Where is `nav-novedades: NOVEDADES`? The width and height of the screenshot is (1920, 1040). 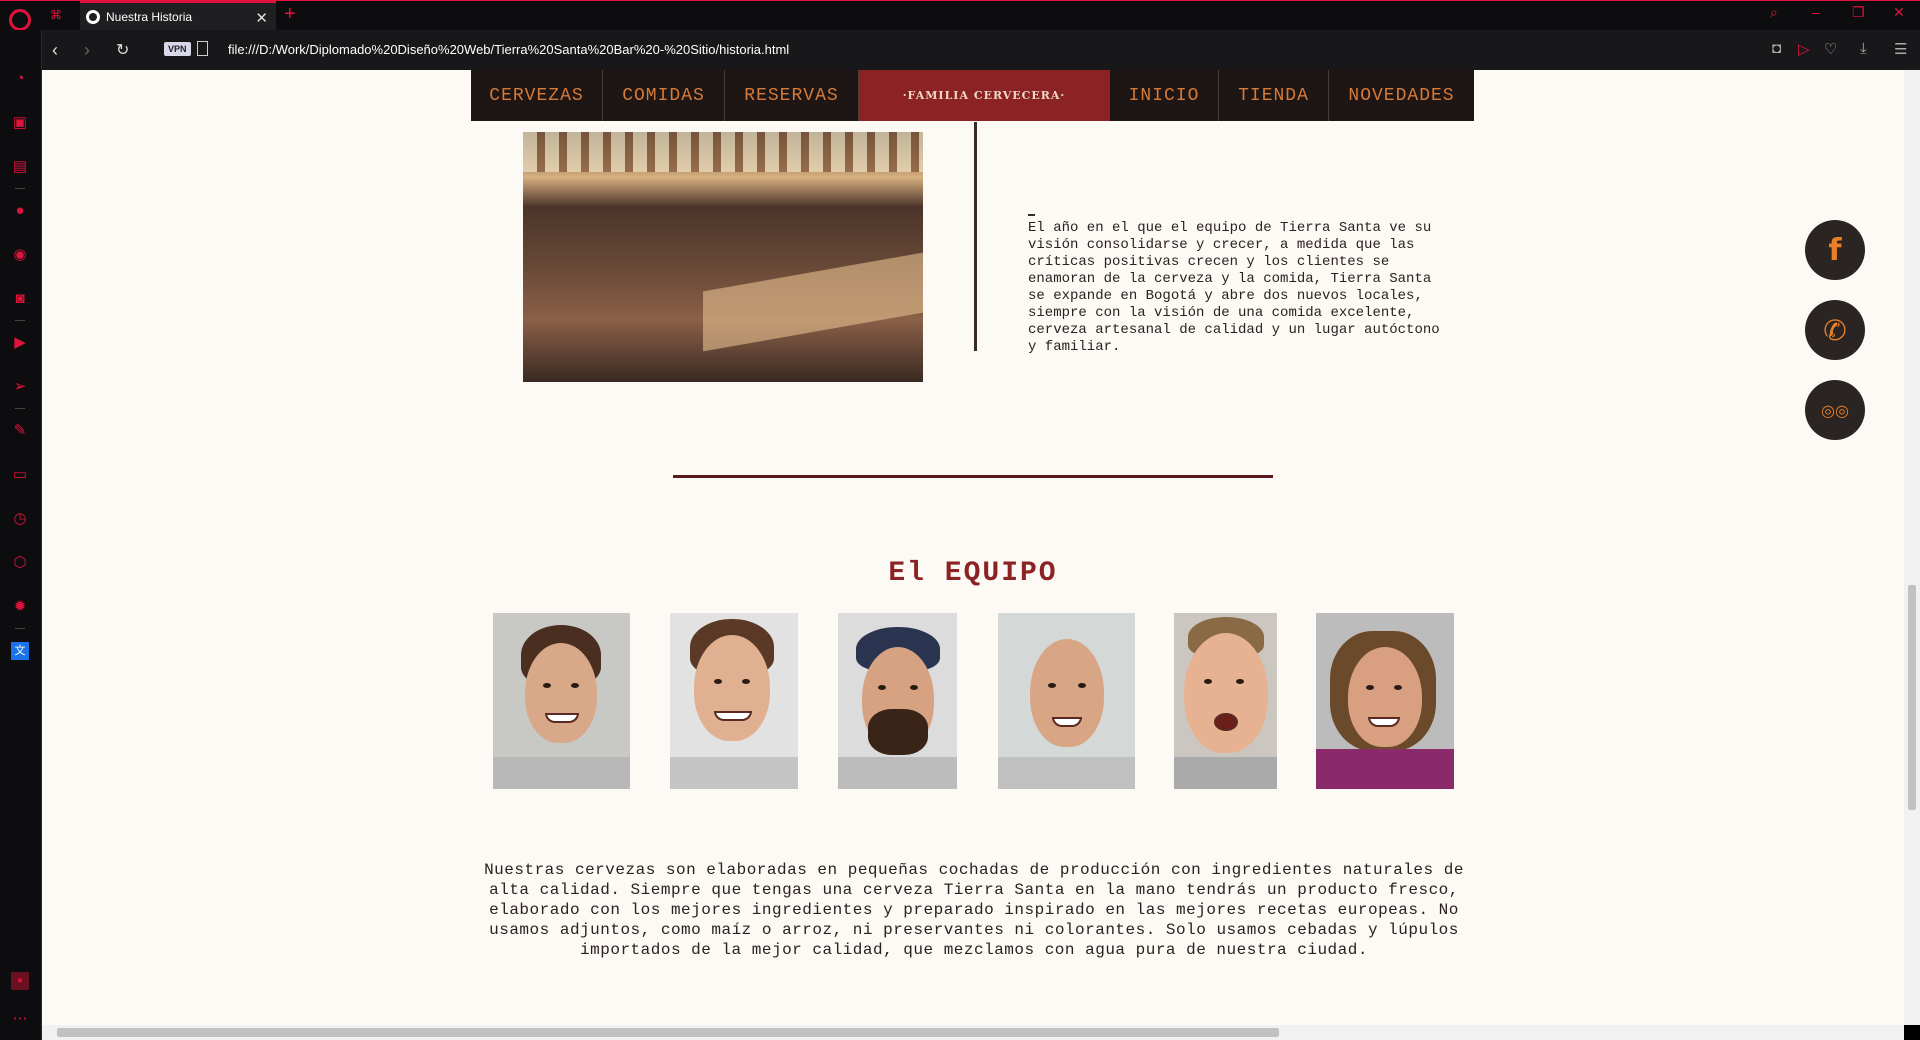
nav-novedades: NOVEDADES is located at coordinates (1401, 95).